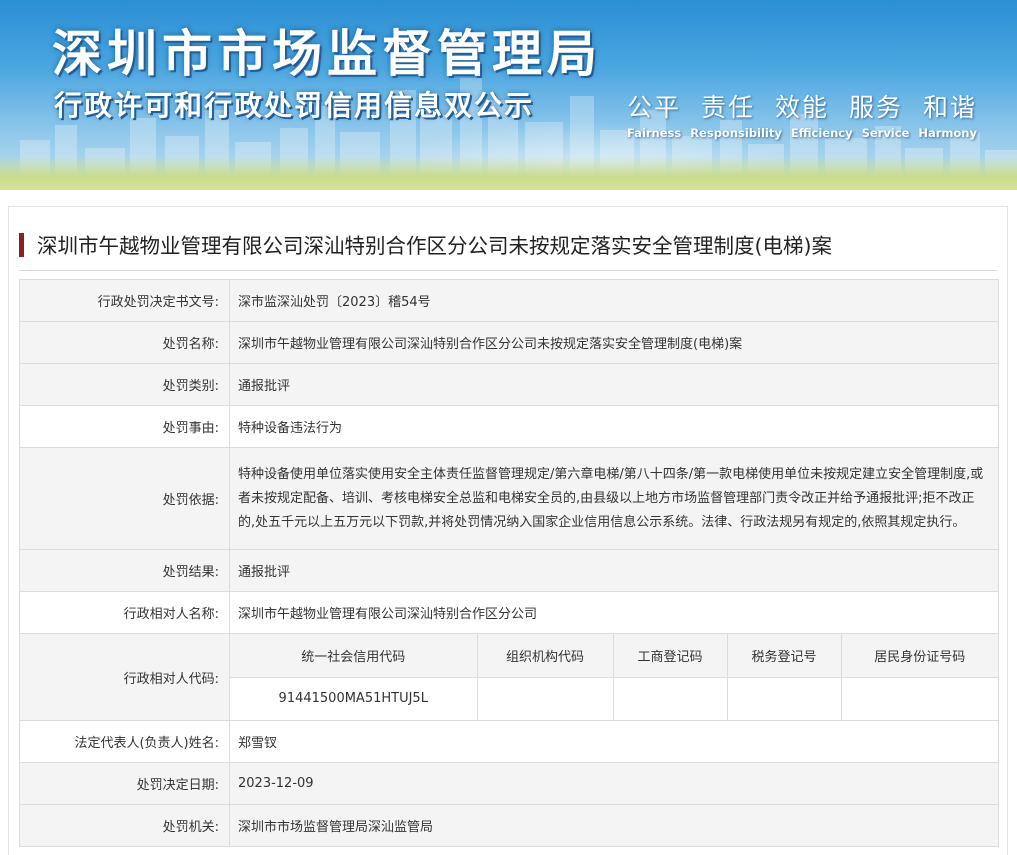  I want to click on header-org-code: 组织机构代码, so click(545, 656).